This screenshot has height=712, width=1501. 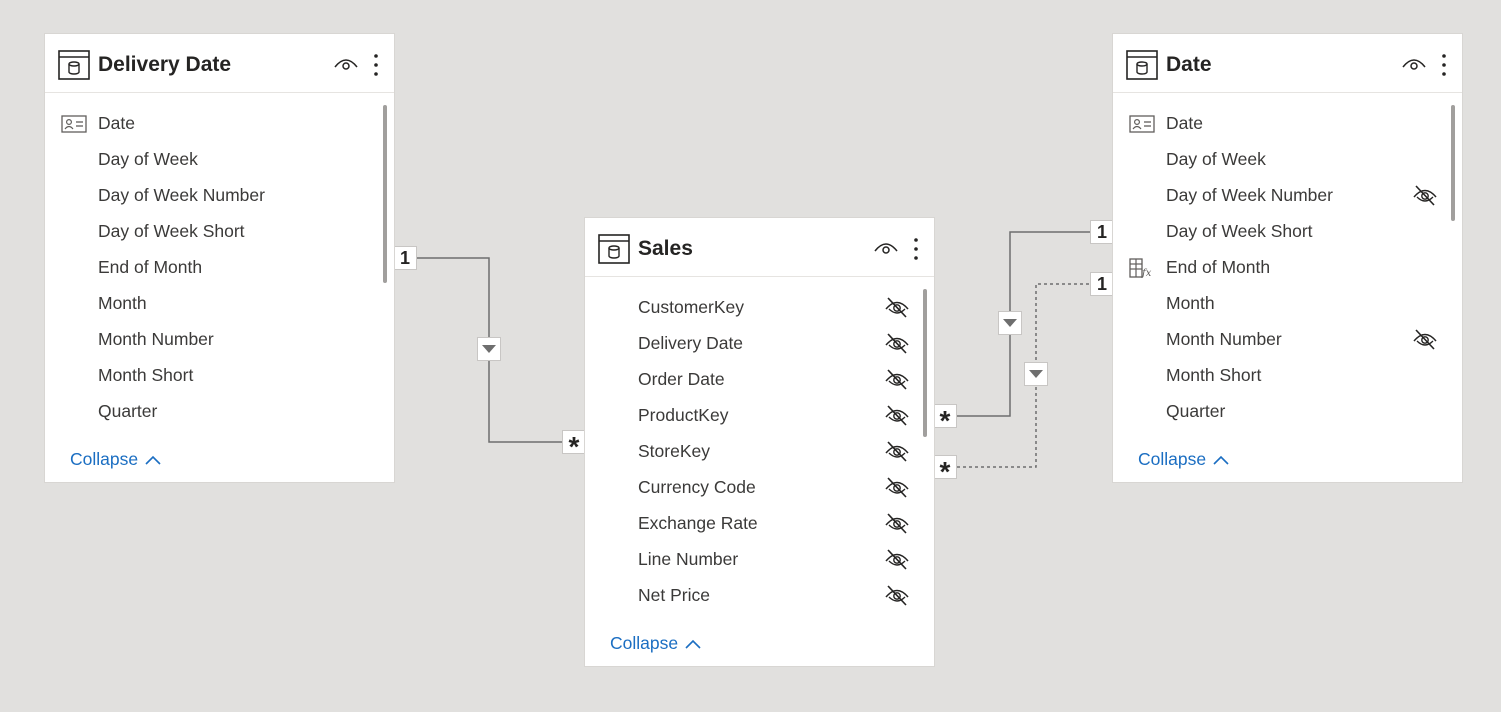 What do you see at coordinates (122, 303) in the screenshot?
I see `field-name: Month` at bounding box center [122, 303].